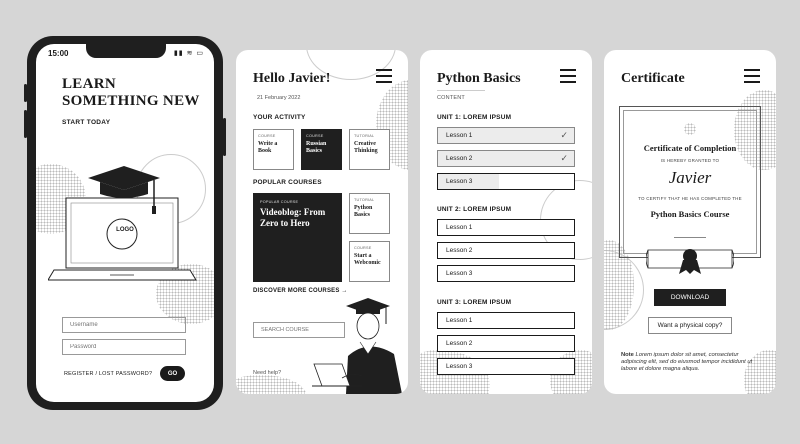  What do you see at coordinates (506, 343) in the screenshot?
I see `unit-3-lesson-2: Lesson 2` at bounding box center [506, 343].